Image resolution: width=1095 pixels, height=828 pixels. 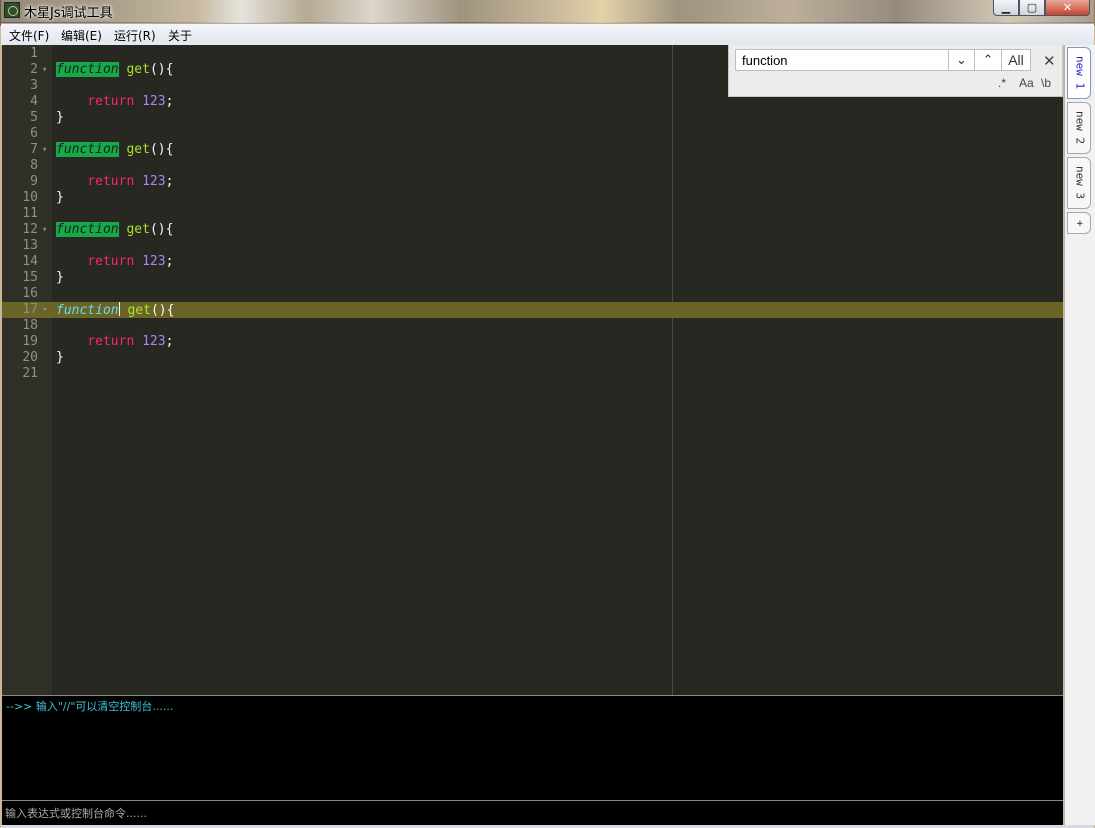 I want to click on case-sensitive-toggle: Aa, so click(x=1026, y=85).